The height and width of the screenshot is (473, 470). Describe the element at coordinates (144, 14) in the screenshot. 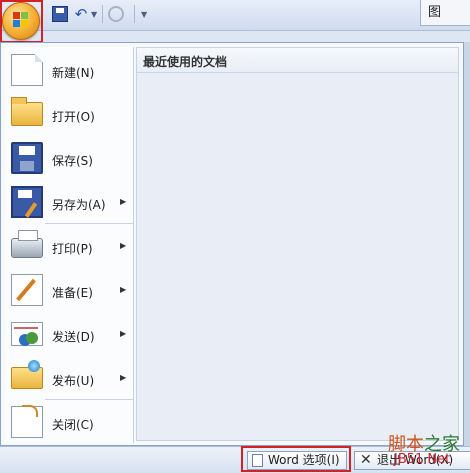

I see `customize-toolbar-icon: ▼` at that location.